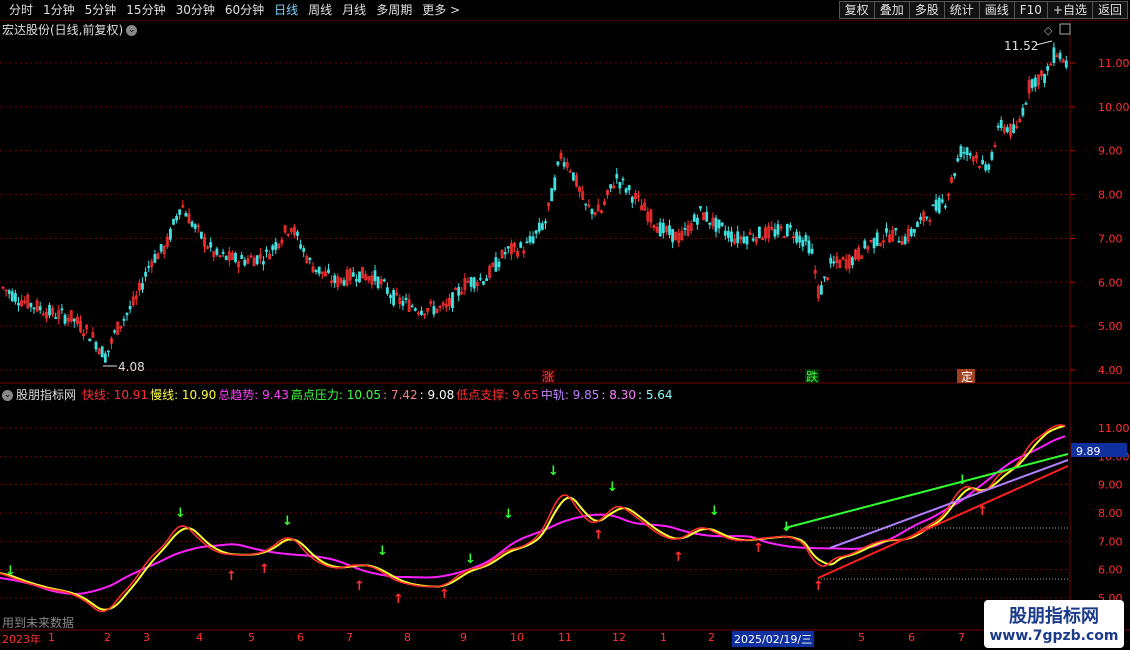 The image size is (1130, 650). Describe the element at coordinates (1110, 485) in the screenshot. I see `indicator-y-tick-2: 9.00` at that location.